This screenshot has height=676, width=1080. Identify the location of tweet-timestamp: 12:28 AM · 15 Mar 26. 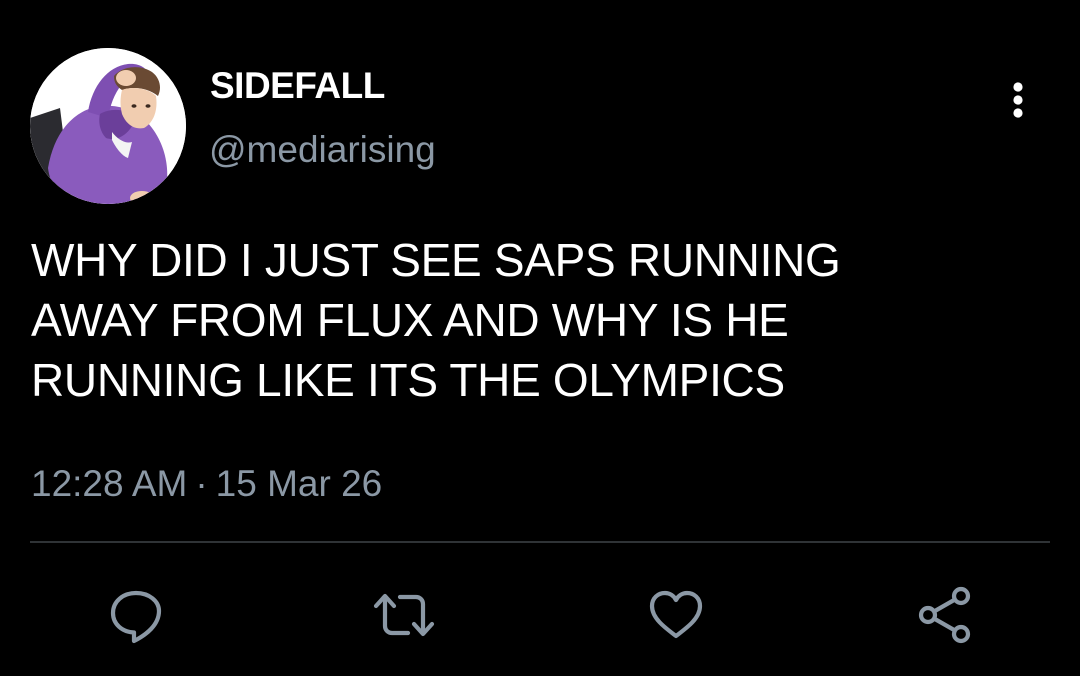
(206, 484).